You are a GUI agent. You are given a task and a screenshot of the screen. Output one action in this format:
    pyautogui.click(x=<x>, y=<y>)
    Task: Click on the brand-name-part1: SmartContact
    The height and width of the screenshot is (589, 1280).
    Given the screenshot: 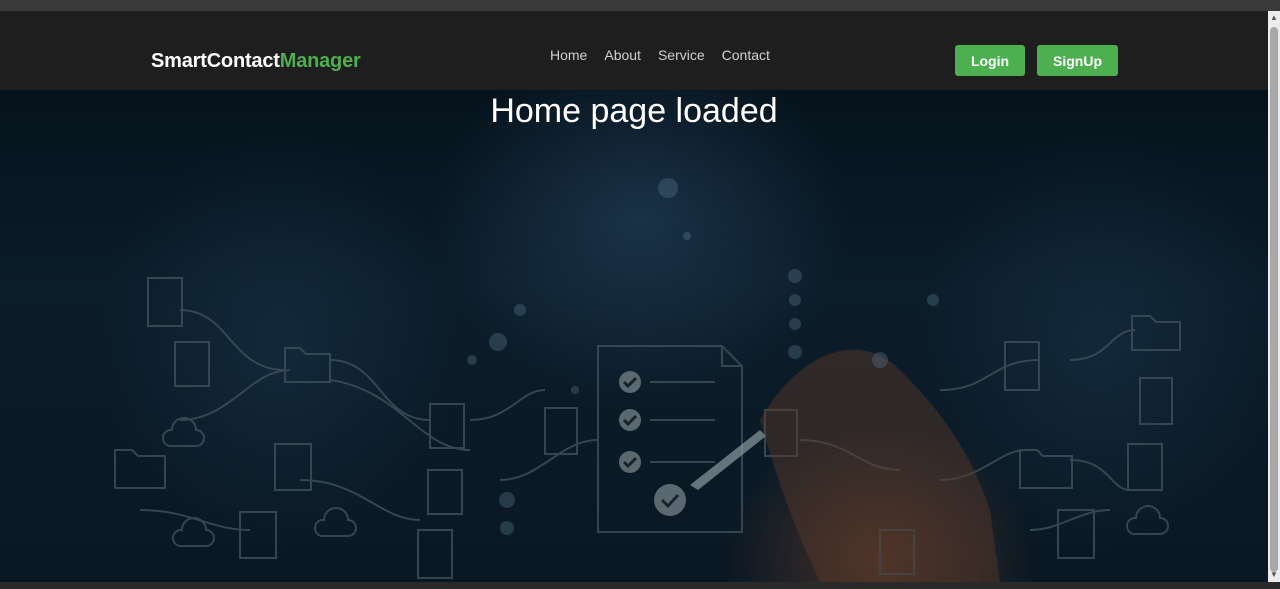 What is the action you would take?
    pyautogui.click(x=215, y=61)
    